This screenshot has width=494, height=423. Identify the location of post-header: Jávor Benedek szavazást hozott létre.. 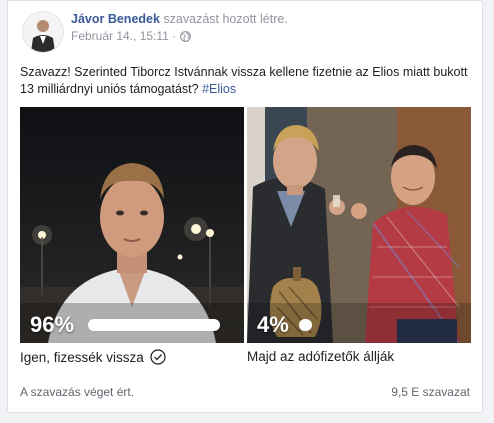
(179, 19).